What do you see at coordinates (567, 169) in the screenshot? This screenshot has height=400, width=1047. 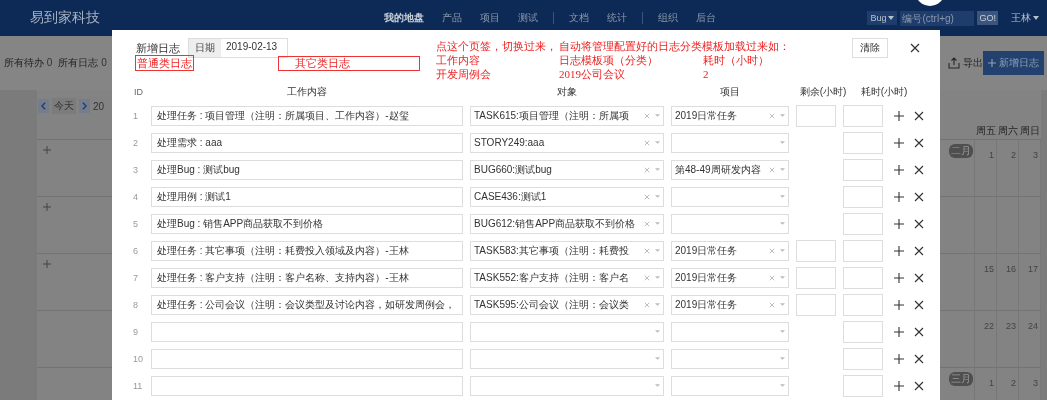 I see `object-select: BUG660:测试bug` at bounding box center [567, 169].